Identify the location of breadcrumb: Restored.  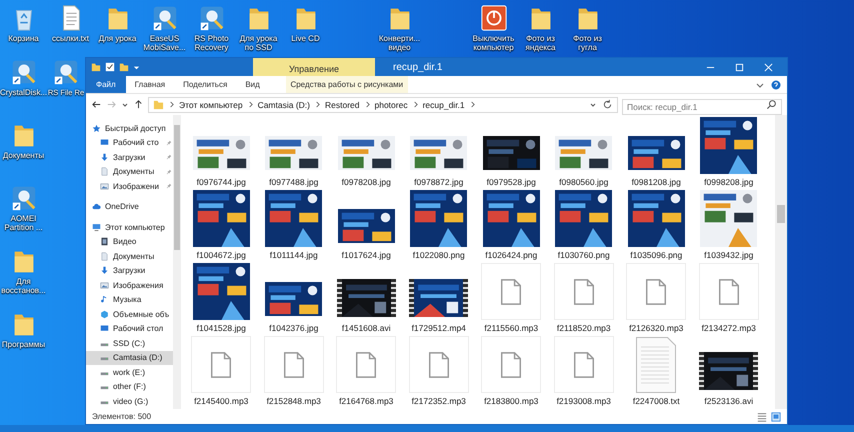
(342, 105).